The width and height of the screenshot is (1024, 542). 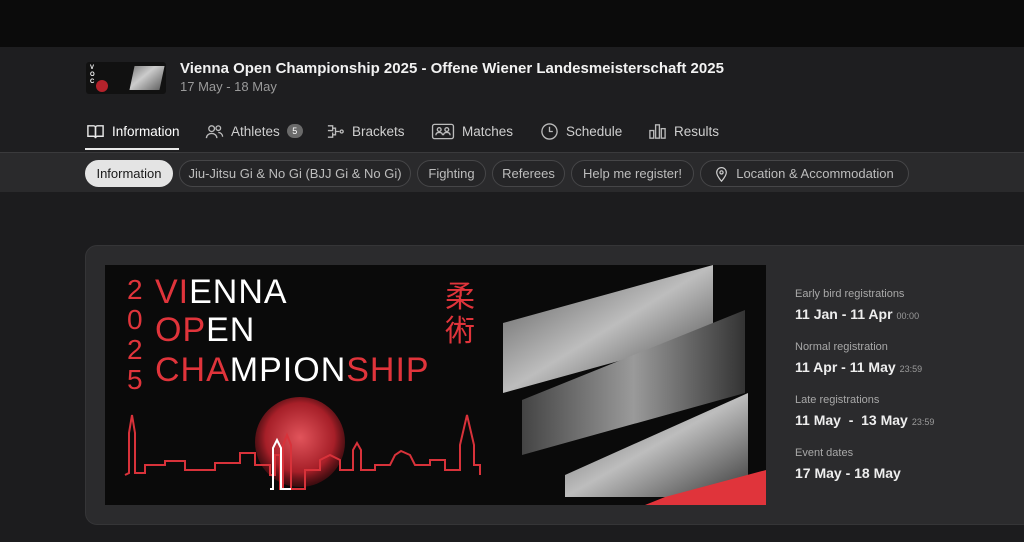 What do you see at coordinates (228, 86) in the screenshot?
I see `event-dates: 17 May - 18 May` at bounding box center [228, 86].